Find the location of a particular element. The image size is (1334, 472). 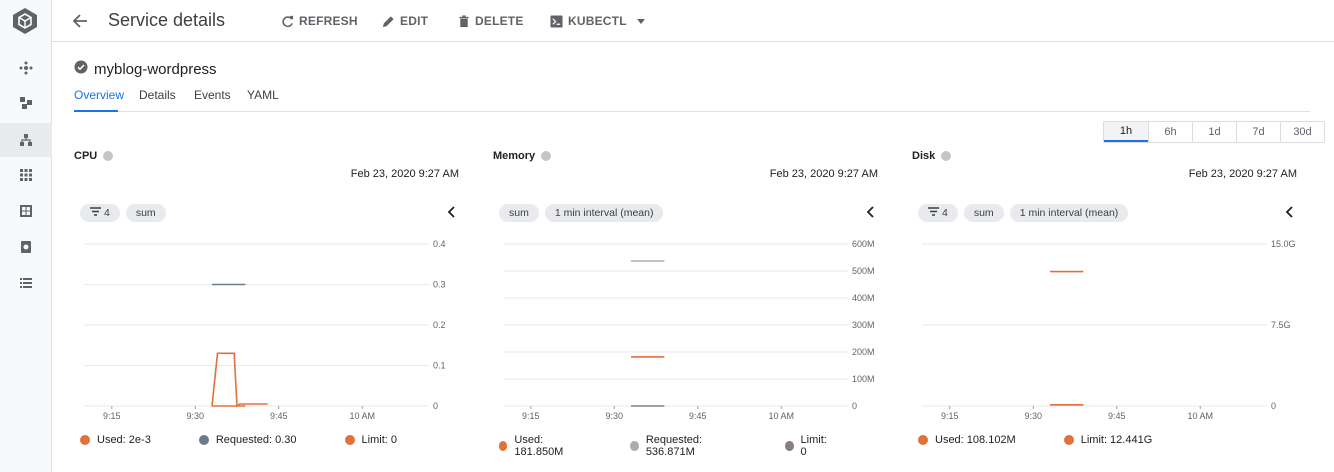

configuration-icon is located at coordinates (26, 211).